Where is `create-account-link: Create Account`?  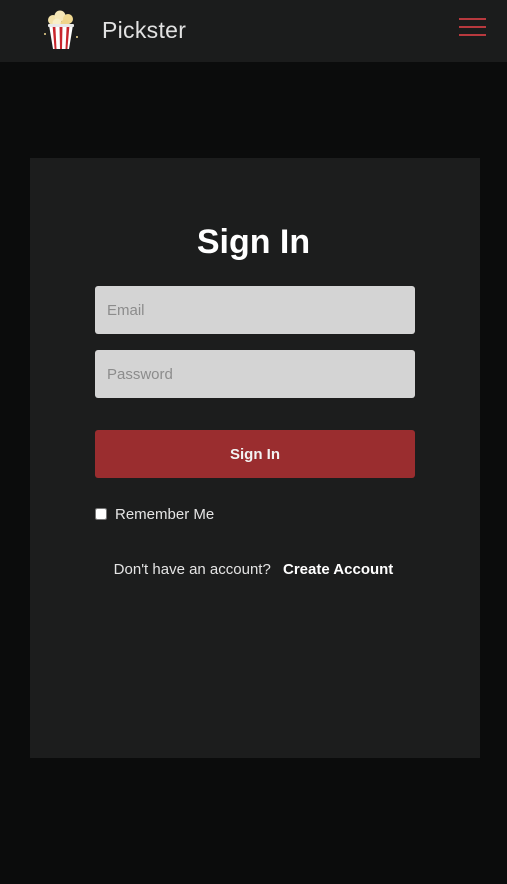
create-account-link: Create Account is located at coordinates (338, 569).